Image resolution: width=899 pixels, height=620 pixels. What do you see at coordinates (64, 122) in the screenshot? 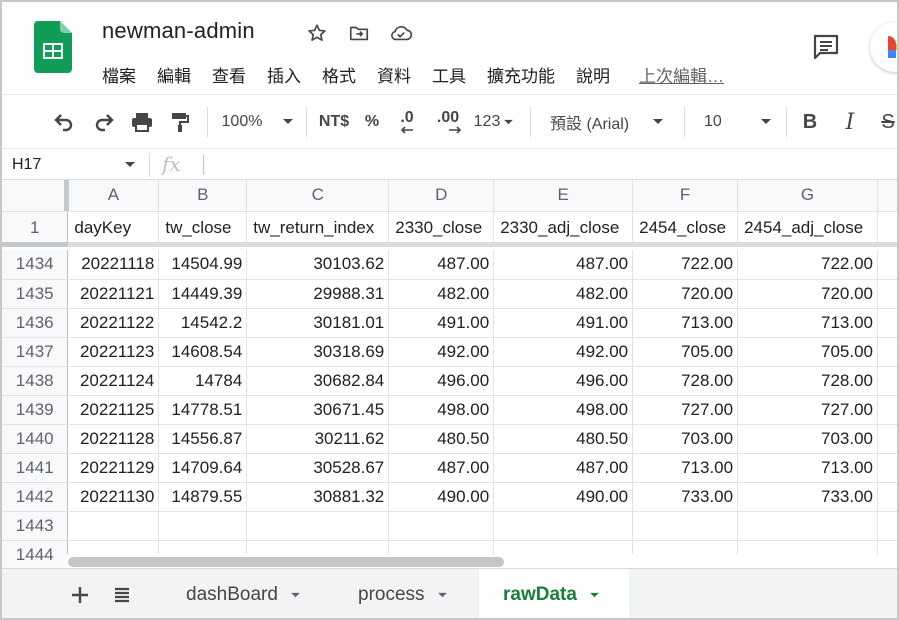
I see `undo-icon` at bounding box center [64, 122].